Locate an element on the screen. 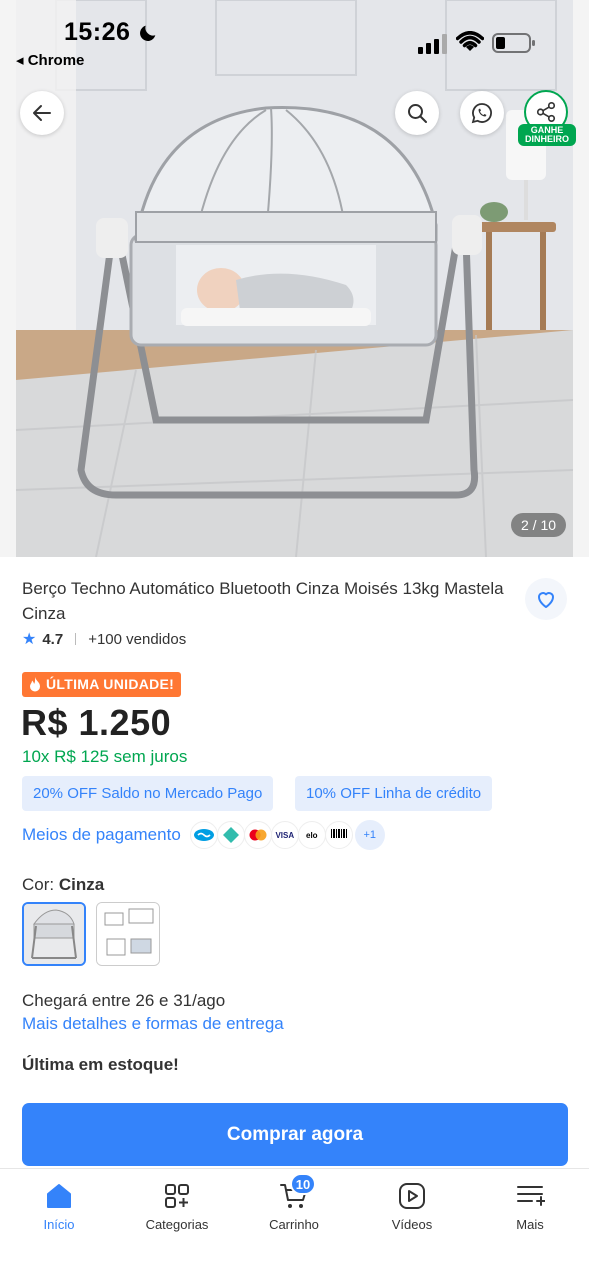 The width and height of the screenshot is (589, 1280). share-earn-label: GANHE DINHEIRO is located at coordinates (547, 135).